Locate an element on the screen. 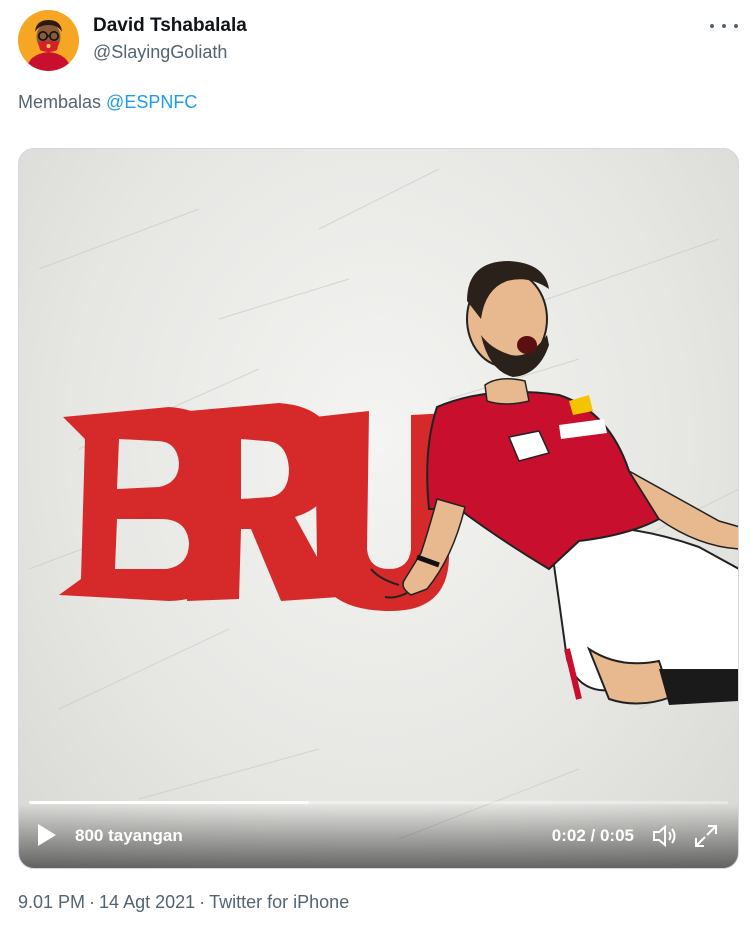 The width and height of the screenshot is (750, 927). view-count: 800 tayangan is located at coordinates (129, 835).